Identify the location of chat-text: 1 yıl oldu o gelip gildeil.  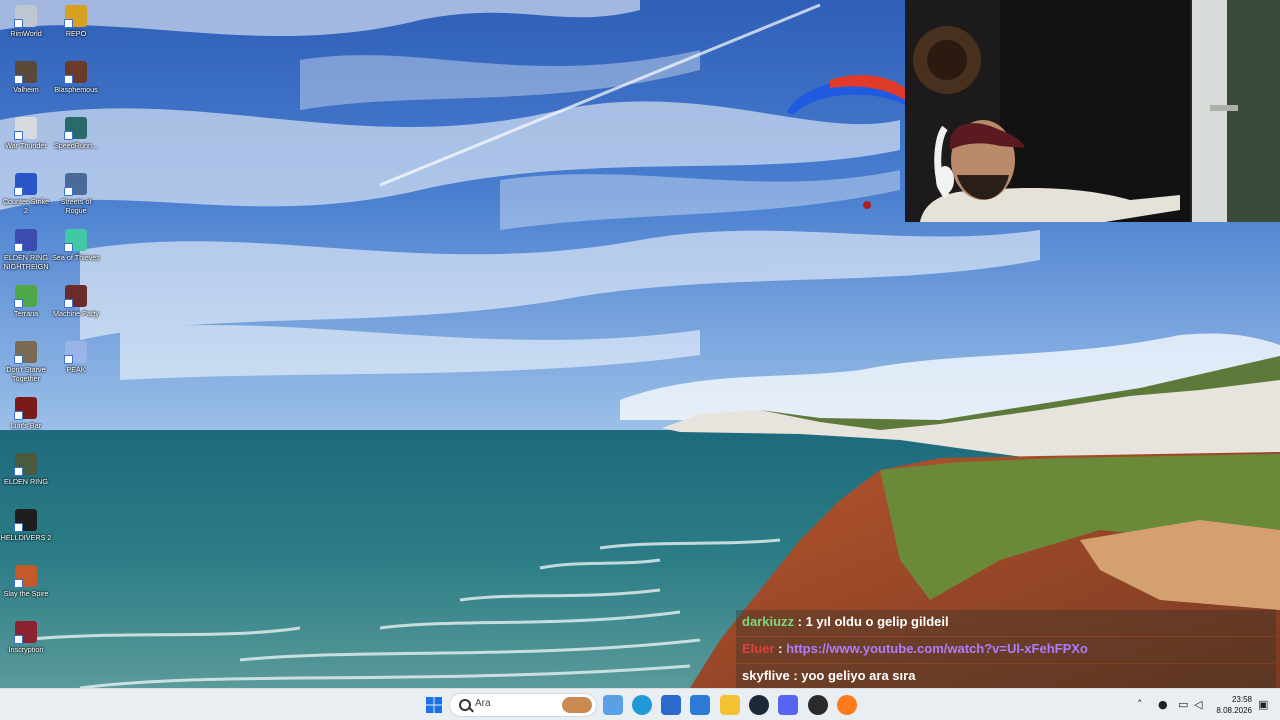
(877, 621).